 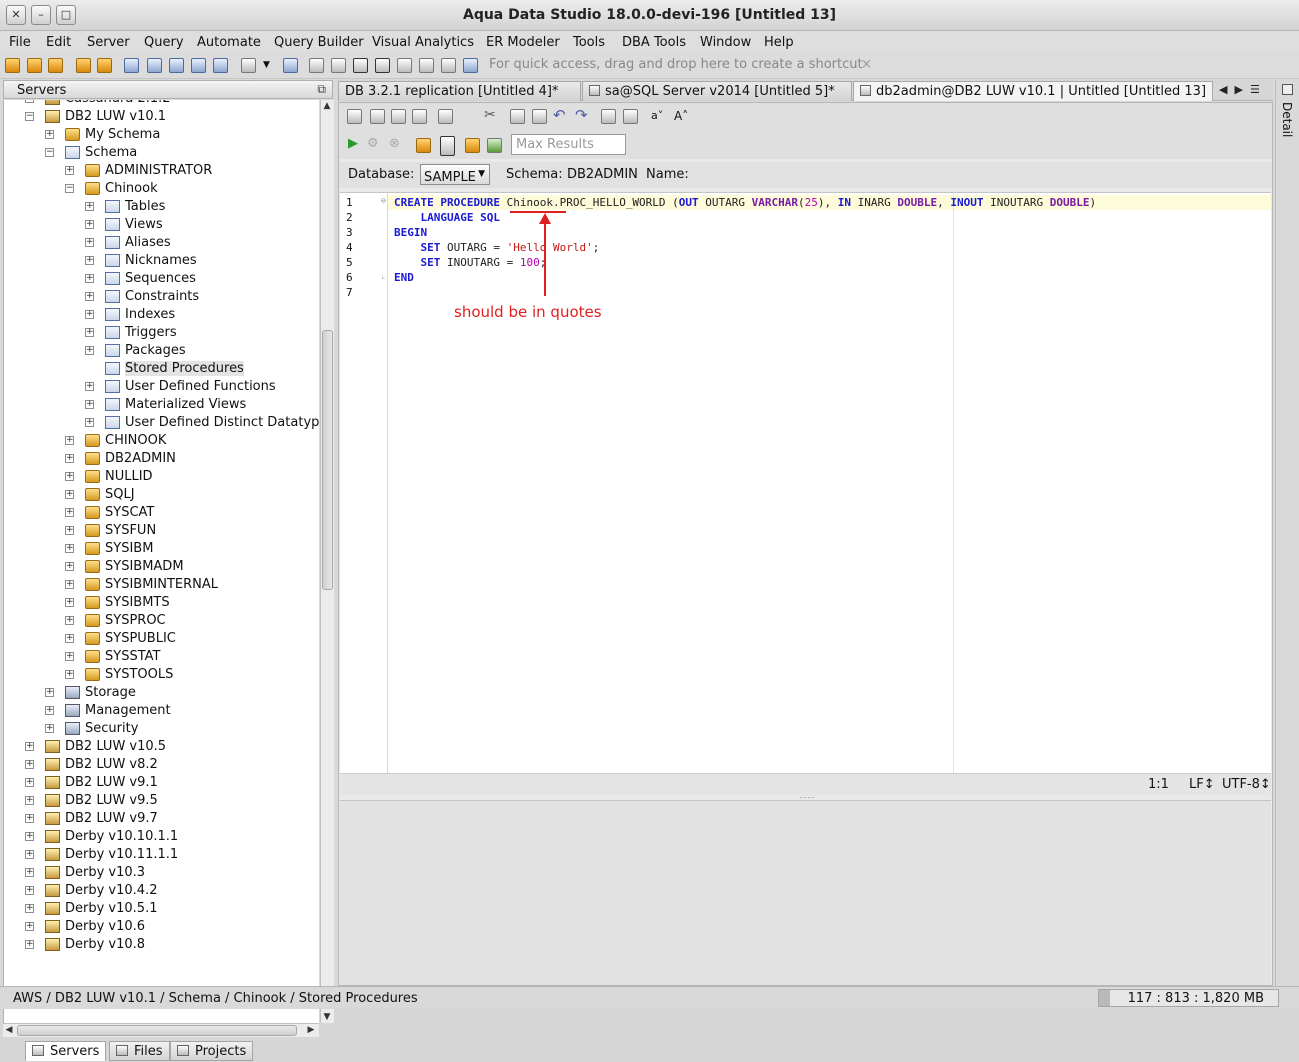 I want to click on form-icon, so click(x=404, y=65).